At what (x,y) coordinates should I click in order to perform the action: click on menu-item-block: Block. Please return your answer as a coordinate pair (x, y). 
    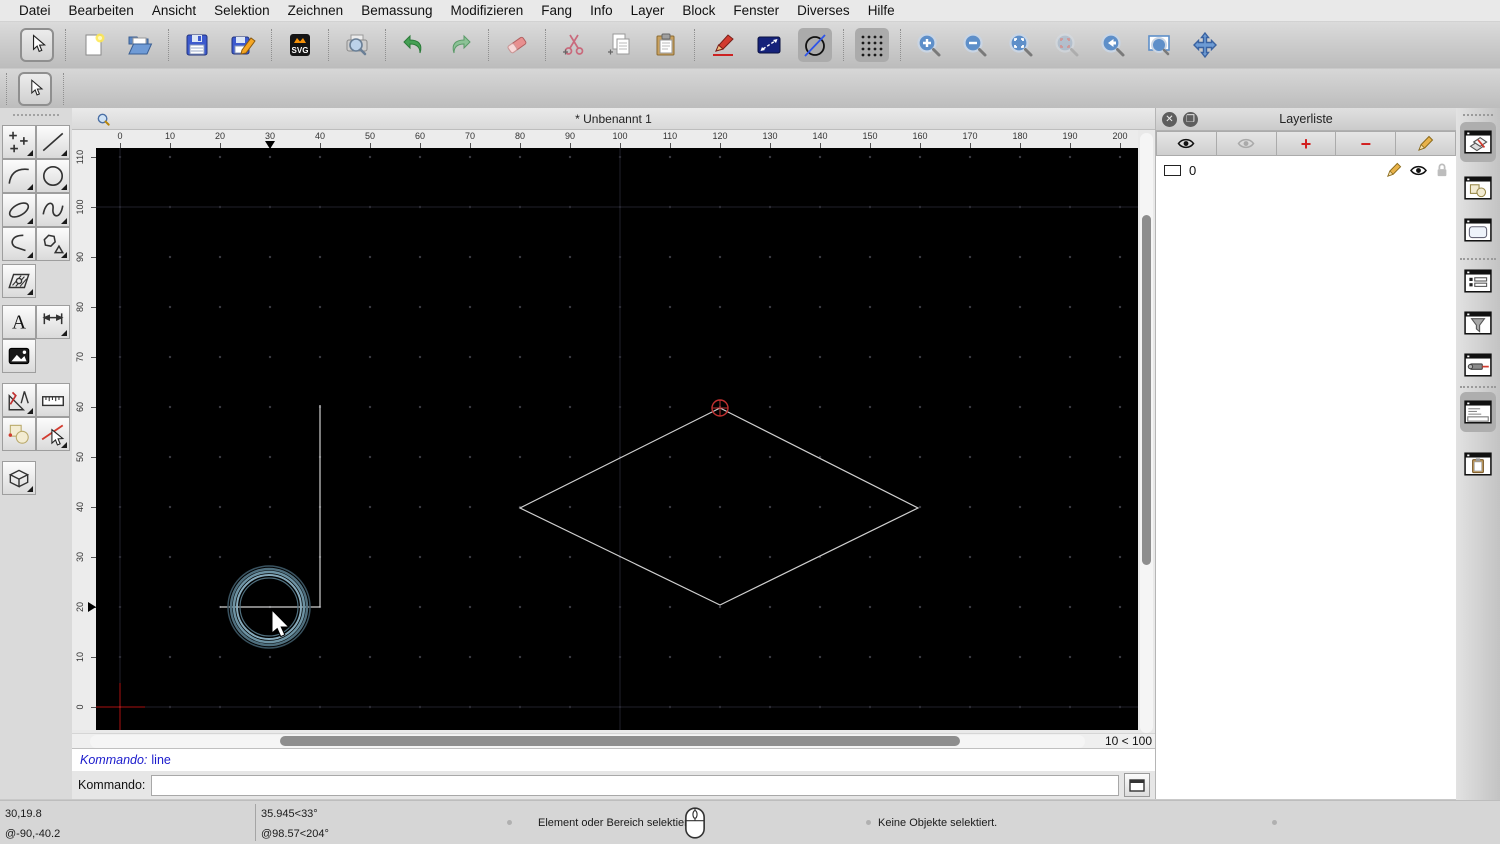
    Looking at the image, I should click on (698, 10).